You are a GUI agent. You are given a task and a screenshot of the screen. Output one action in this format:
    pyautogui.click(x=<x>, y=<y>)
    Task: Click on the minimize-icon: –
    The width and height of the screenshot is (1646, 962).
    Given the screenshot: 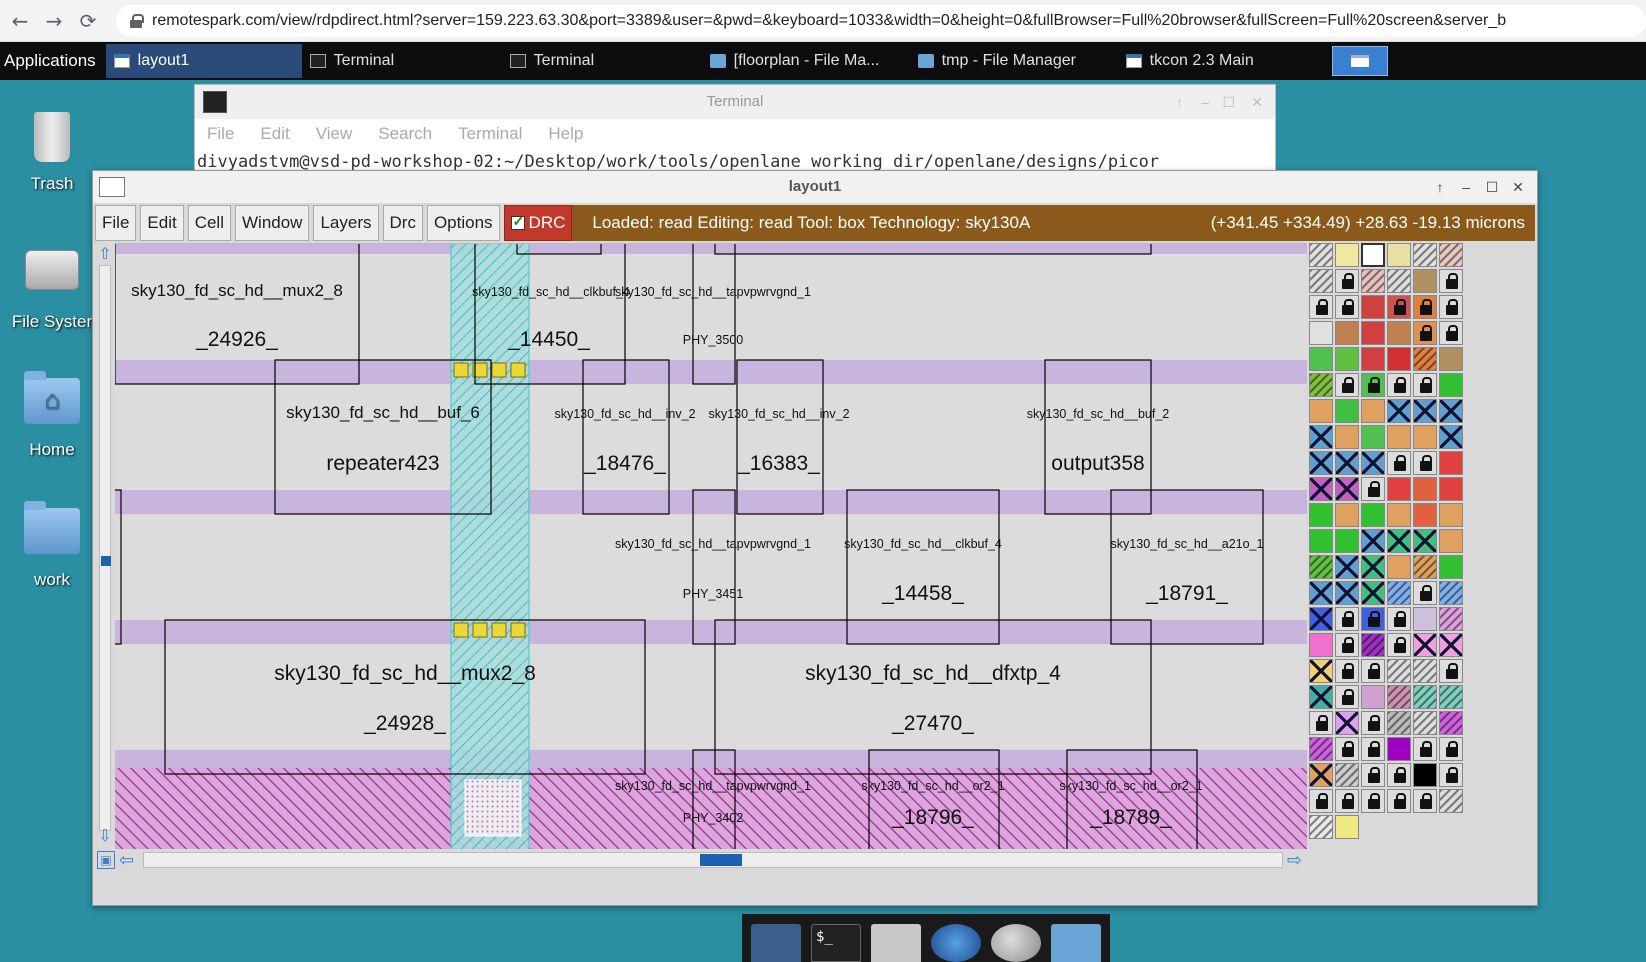 What is the action you would take?
    pyautogui.click(x=1466, y=187)
    